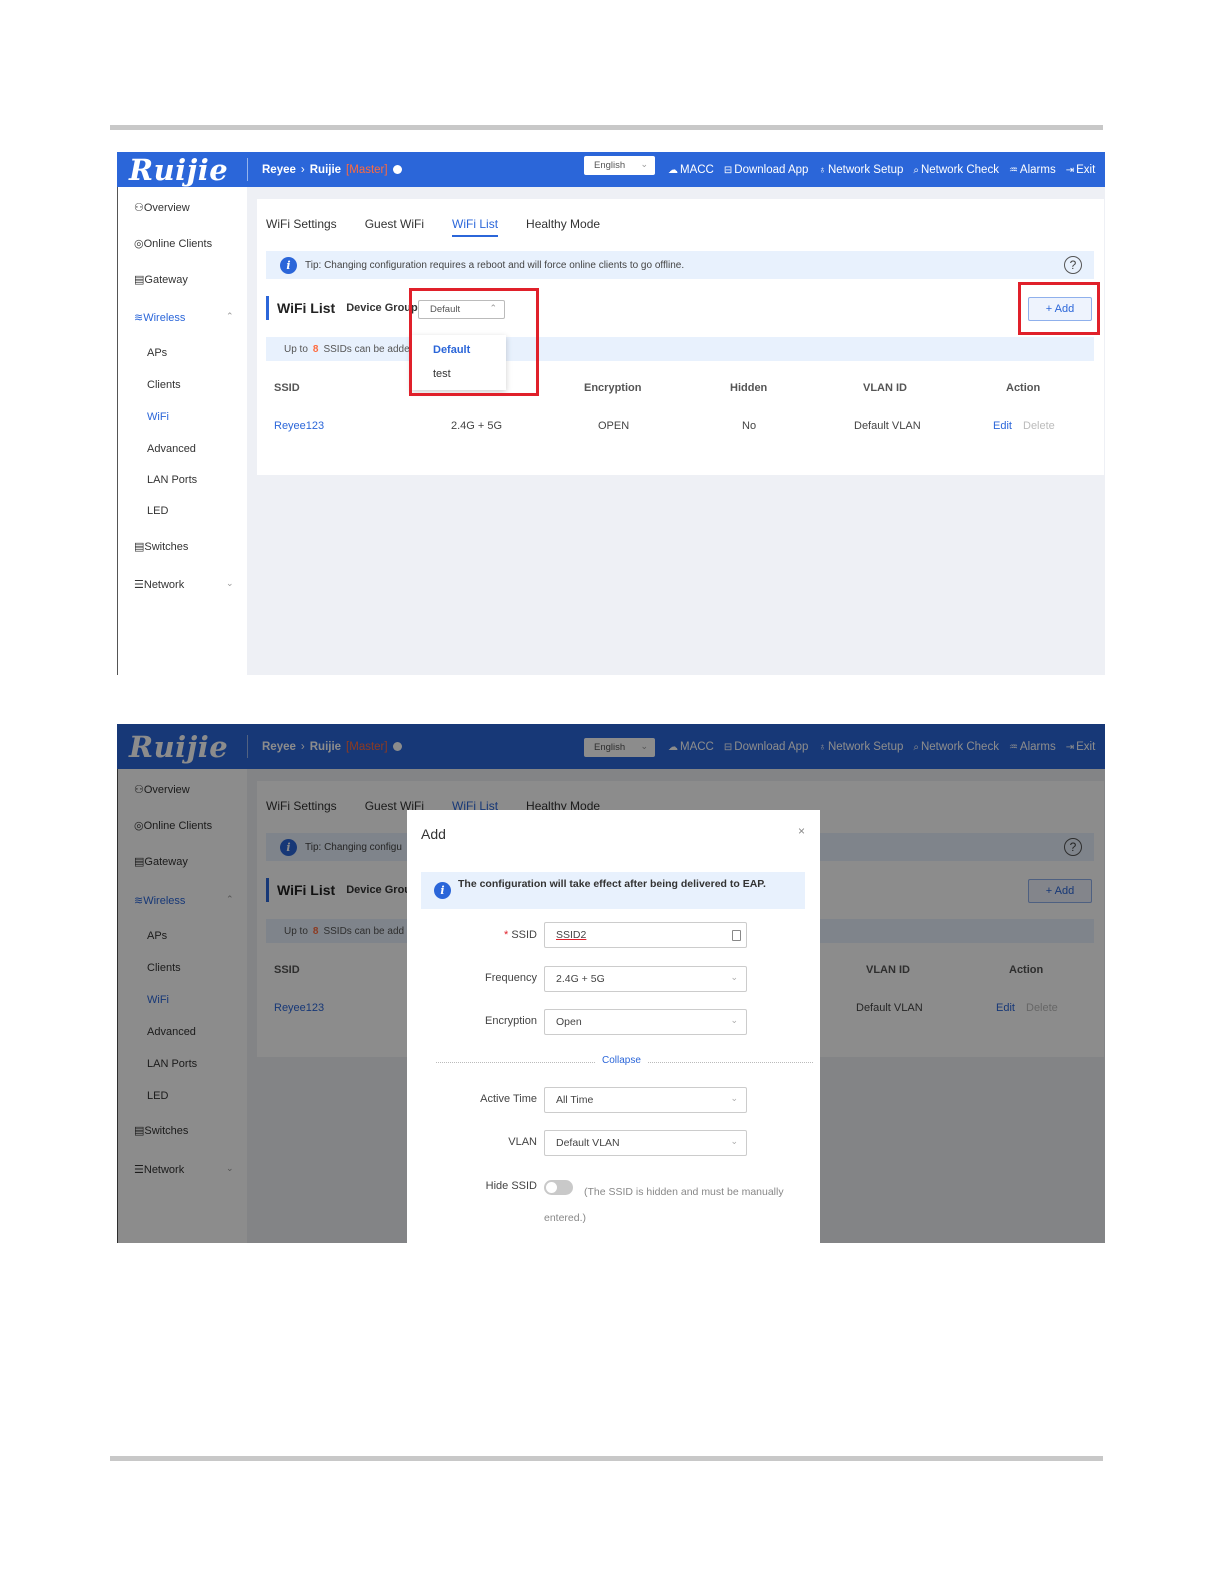 This screenshot has height=1584, width=1224. What do you see at coordinates (645, 979) in the screenshot?
I see `frequency-select: 2.4G + 5G ⌄` at bounding box center [645, 979].